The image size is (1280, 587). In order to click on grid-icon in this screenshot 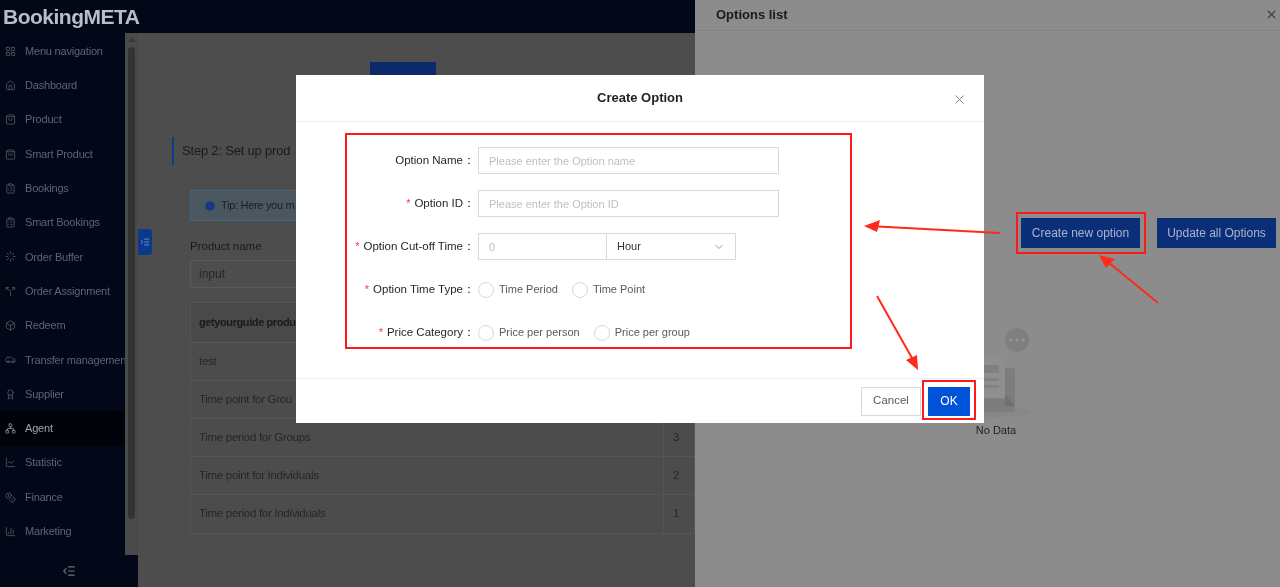, I will do `click(10, 51)`.